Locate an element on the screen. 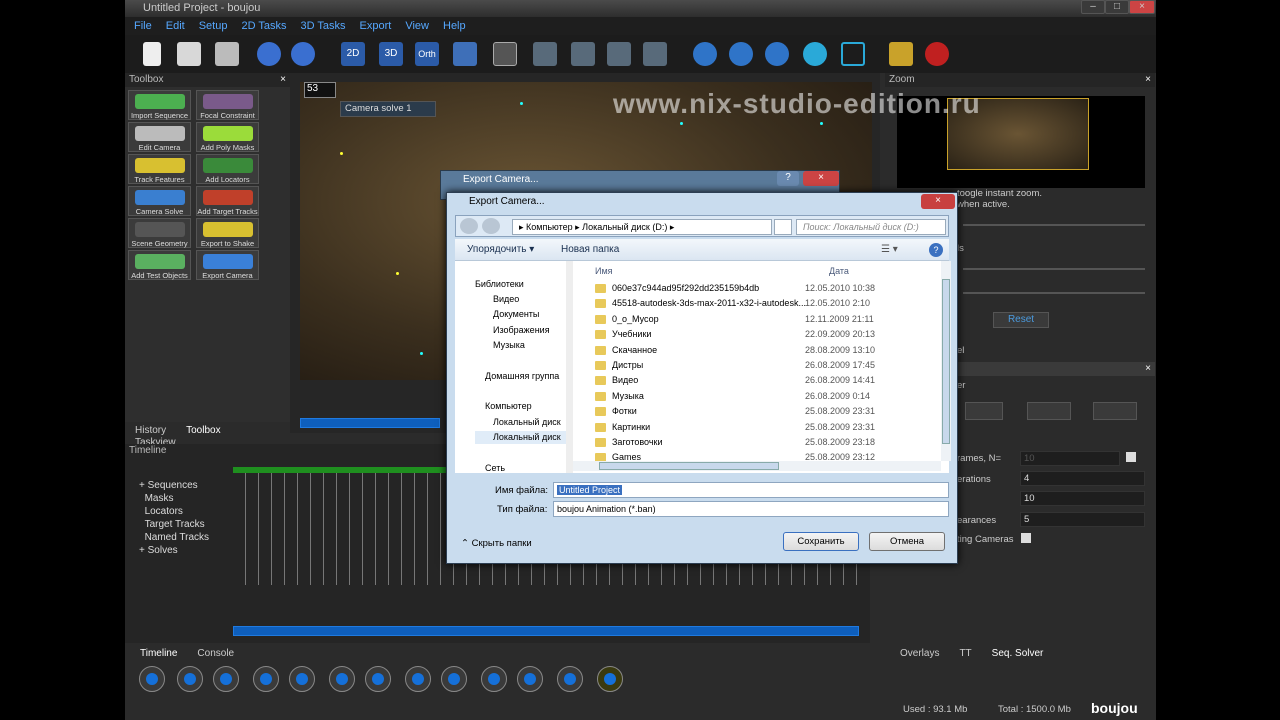 Image resolution: width=1280 pixels, height=720 pixels. 3d-view-icon: 3D is located at coordinates (391, 54).